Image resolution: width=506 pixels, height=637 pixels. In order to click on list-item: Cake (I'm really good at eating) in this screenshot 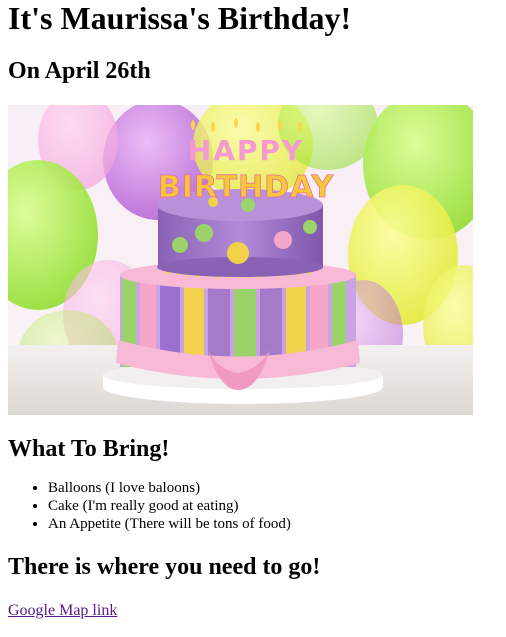, I will do `click(273, 506)`.